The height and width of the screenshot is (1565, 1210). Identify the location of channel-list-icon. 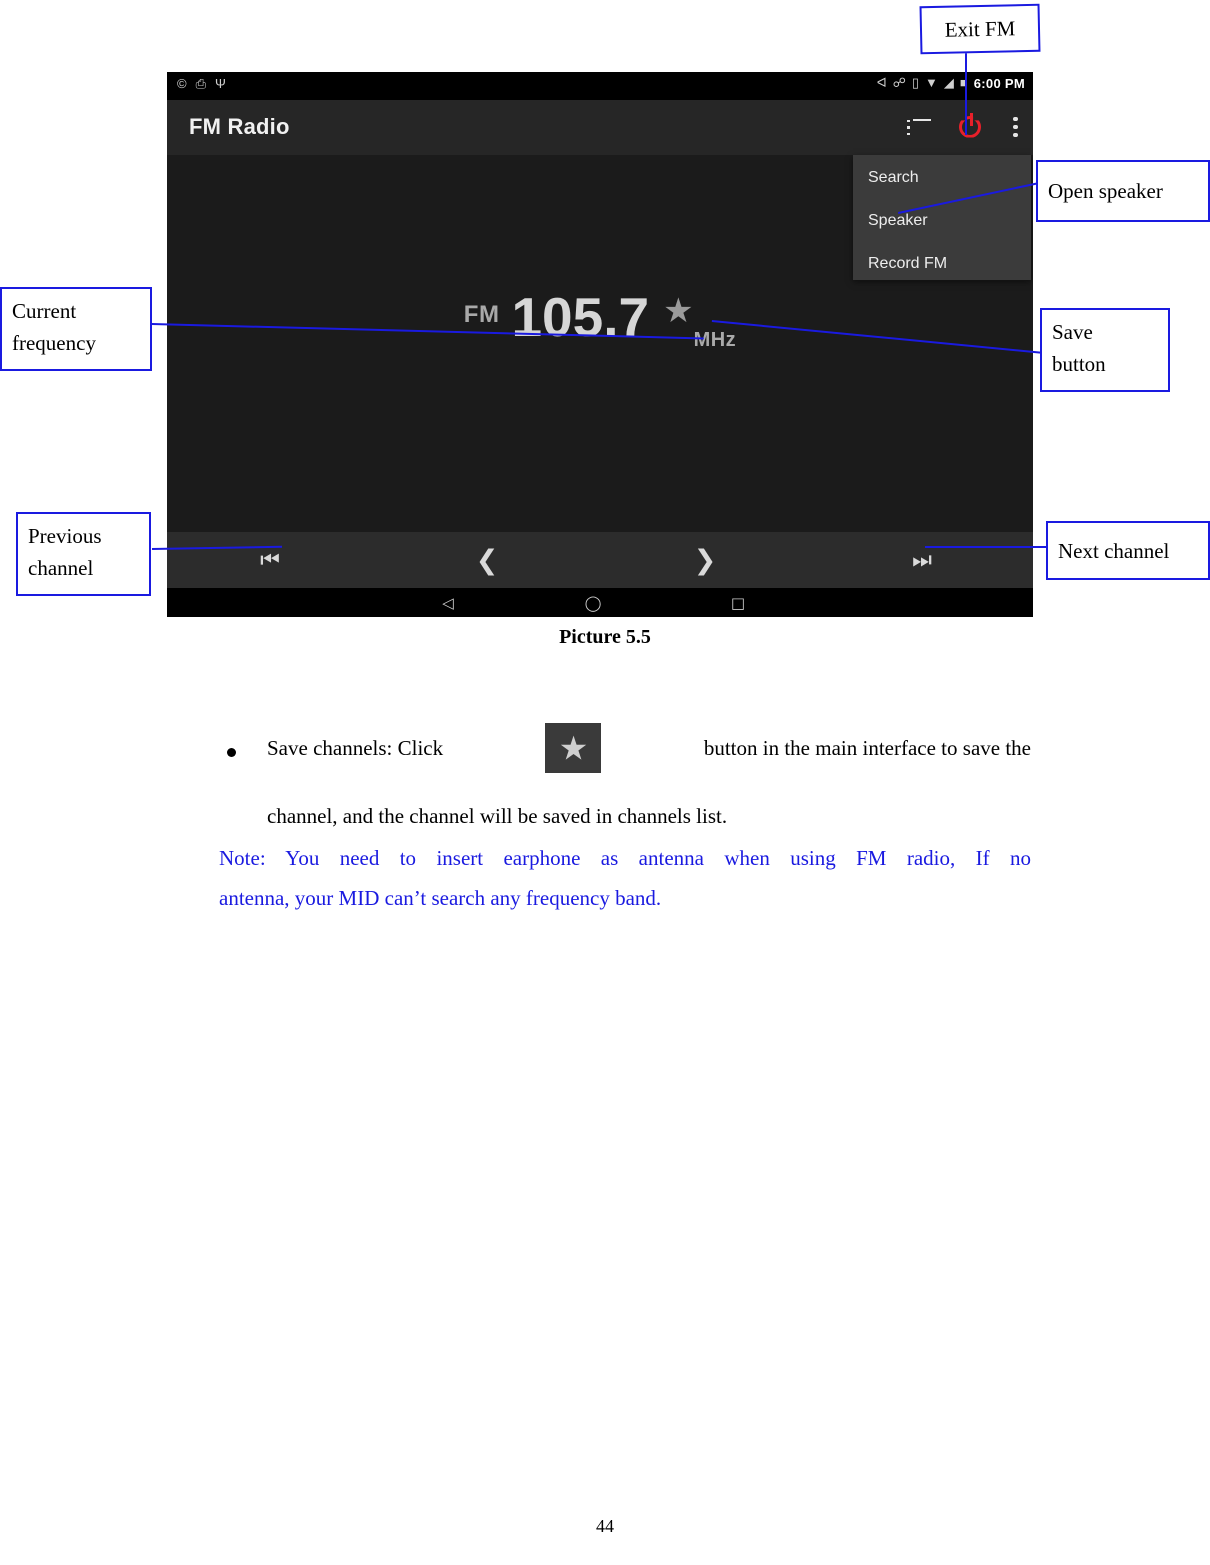
(919, 127).